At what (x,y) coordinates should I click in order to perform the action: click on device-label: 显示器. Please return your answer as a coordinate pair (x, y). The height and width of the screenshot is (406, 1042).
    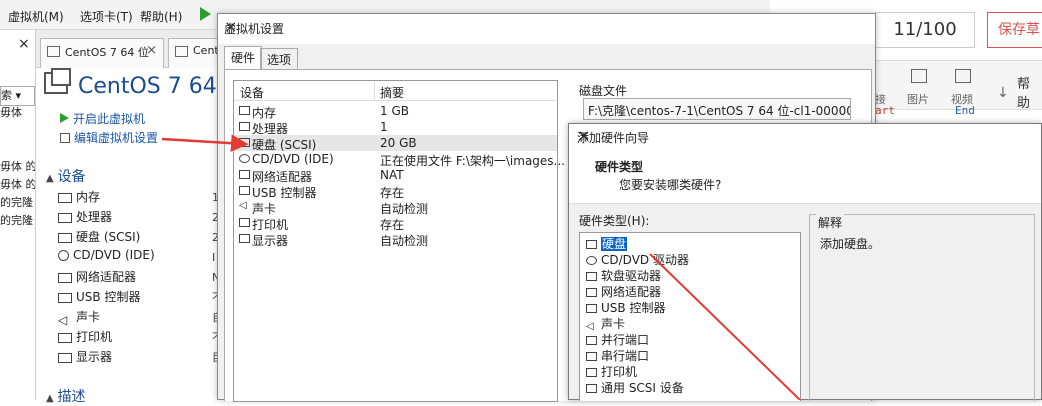
    Looking at the image, I should click on (94, 357).